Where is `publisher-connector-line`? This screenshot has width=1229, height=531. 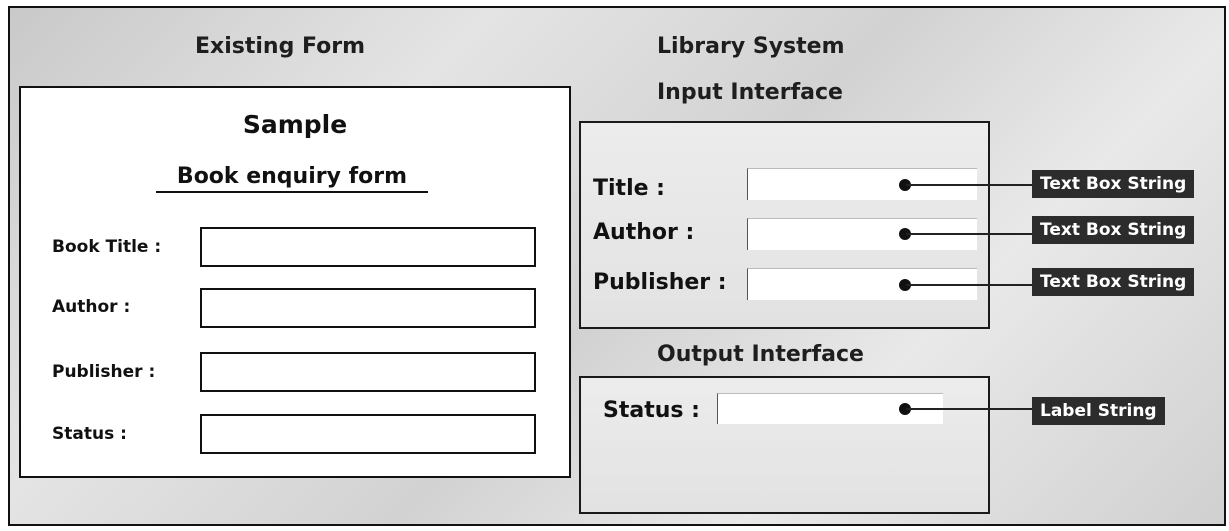
publisher-connector-line is located at coordinates (969, 285).